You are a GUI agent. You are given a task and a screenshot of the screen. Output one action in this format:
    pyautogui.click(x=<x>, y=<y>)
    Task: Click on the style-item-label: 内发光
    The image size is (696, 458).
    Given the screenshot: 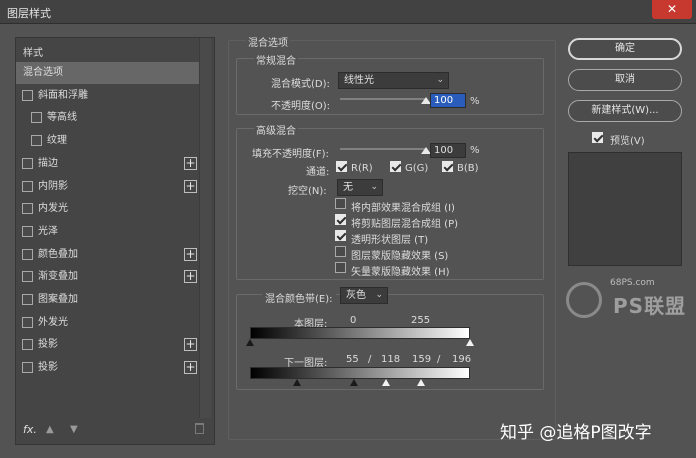 What is the action you would take?
    pyautogui.click(x=53, y=209)
    